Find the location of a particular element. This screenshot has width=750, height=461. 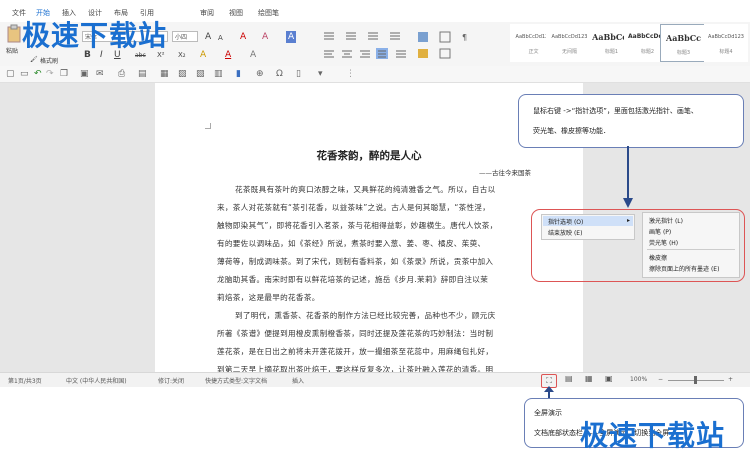

table-icon: ▦ is located at coordinates (164, 74).